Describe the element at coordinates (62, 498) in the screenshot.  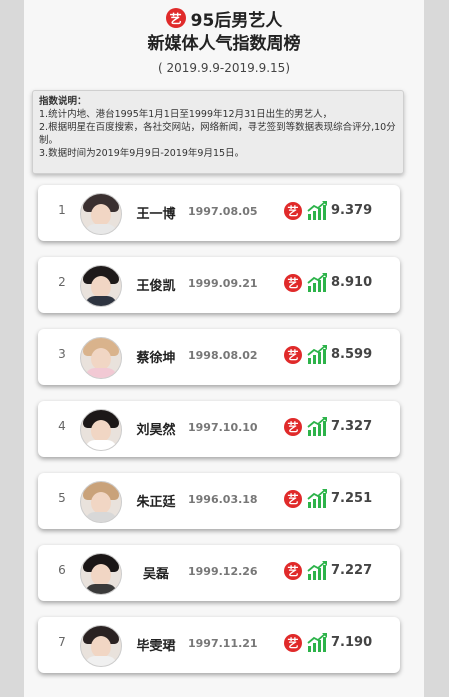
I see `rank-number: 5` at that location.